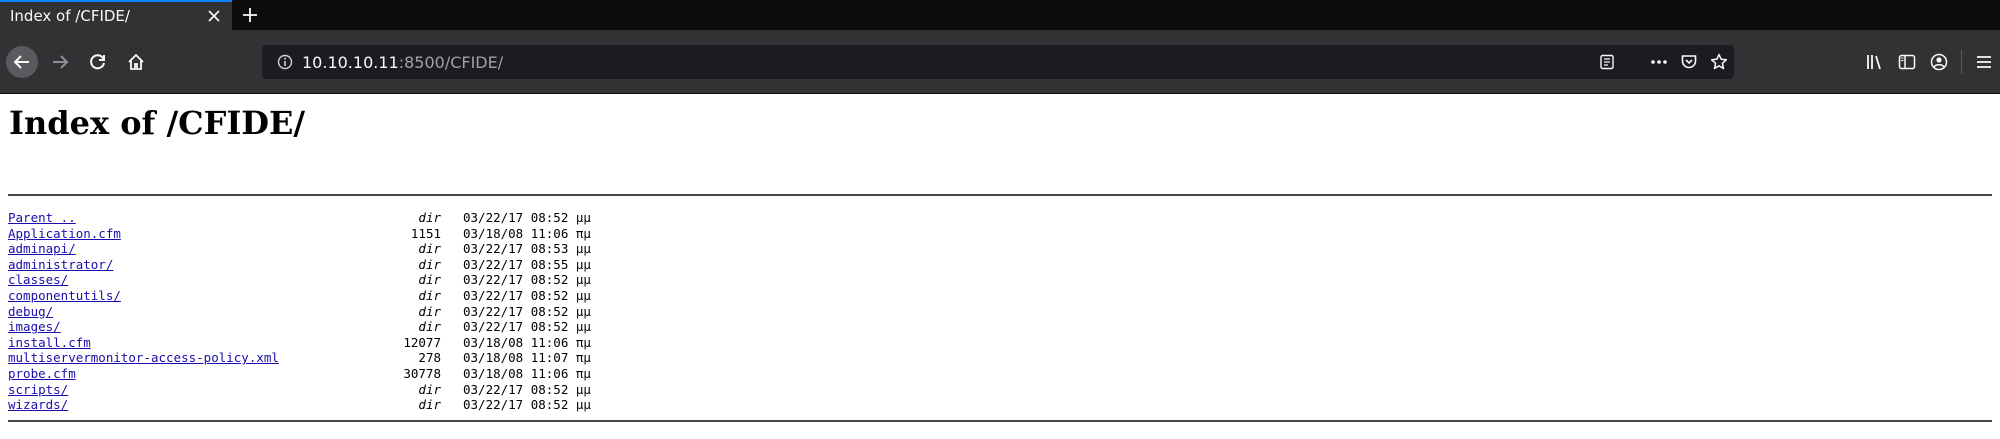 This screenshot has height=439, width=2000. I want to click on info-icon, so click(285, 62).